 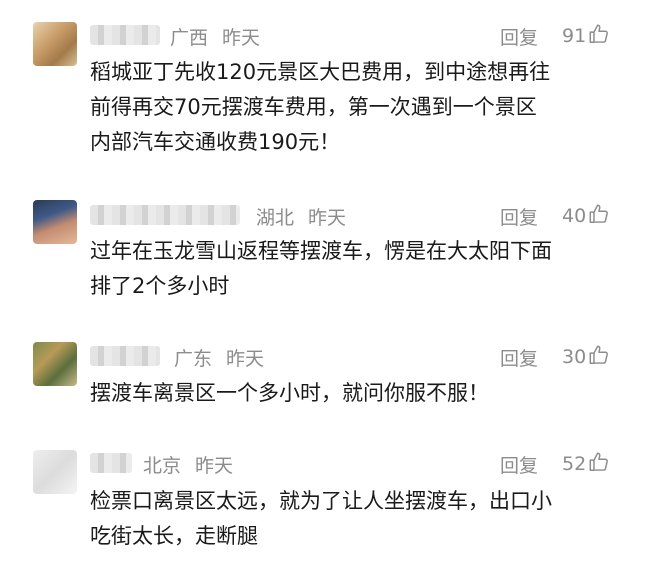 What do you see at coordinates (574, 36) in the screenshot?
I see `like-count: 91` at bounding box center [574, 36].